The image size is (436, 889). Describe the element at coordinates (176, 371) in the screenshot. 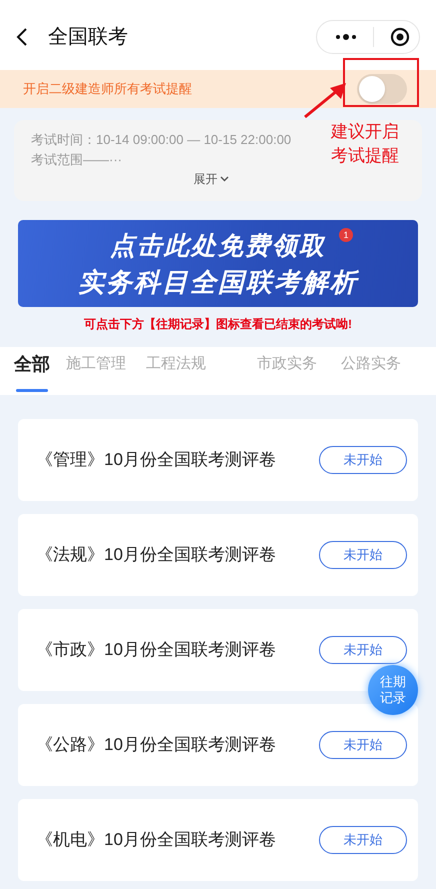

I see `category-tab: 工程法规` at that location.